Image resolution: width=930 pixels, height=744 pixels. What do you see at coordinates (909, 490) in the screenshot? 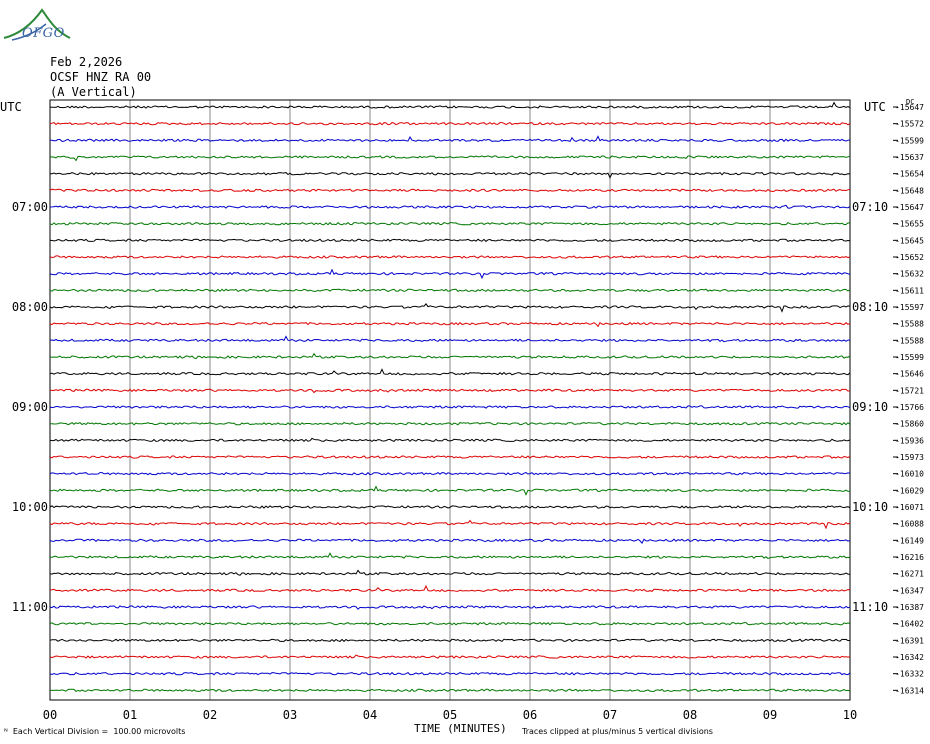
I see `dc-offset-label-23: -16029` at bounding box center [909, 490].